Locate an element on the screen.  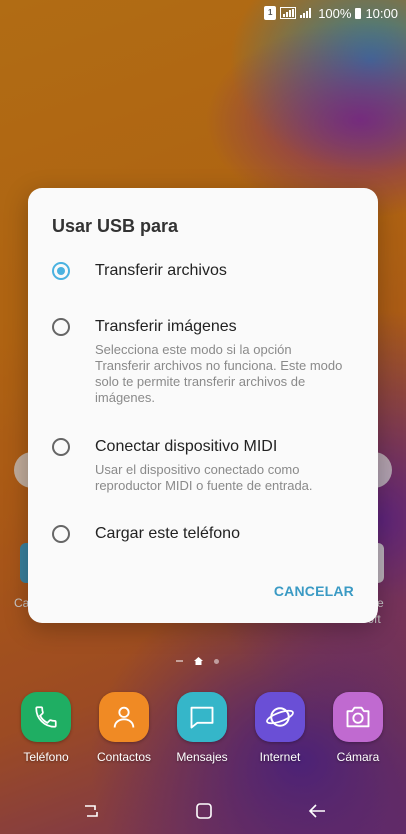
wifi-signal-icon is located at coordinates (288, 13).